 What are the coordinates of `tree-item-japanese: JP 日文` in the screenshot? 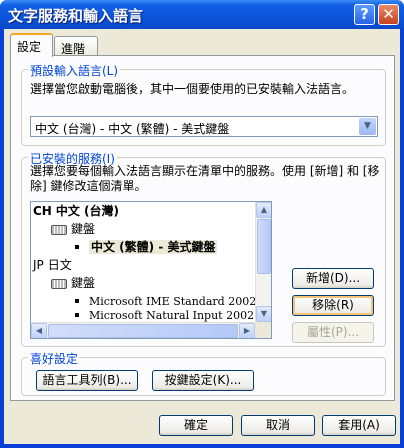 It's located at (52, 265).